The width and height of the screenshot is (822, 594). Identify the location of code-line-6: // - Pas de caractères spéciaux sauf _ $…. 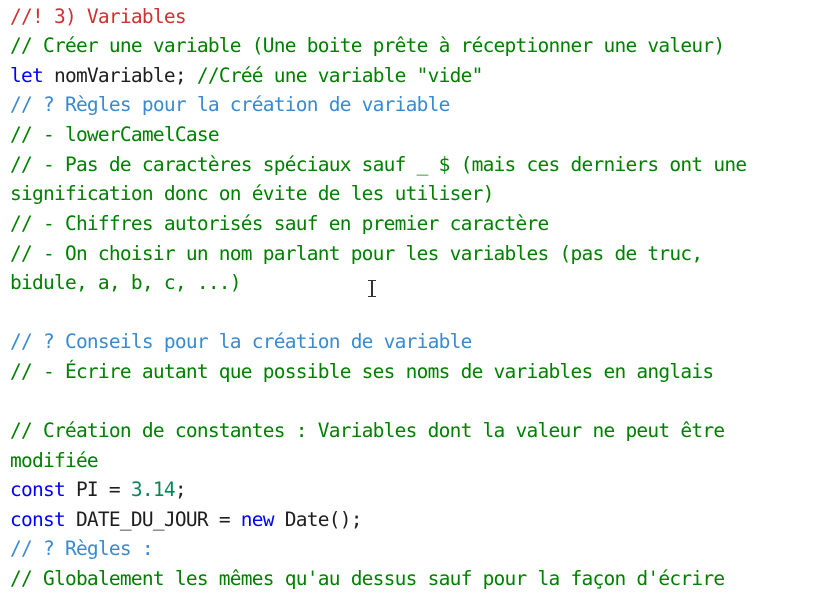
(378, 164).